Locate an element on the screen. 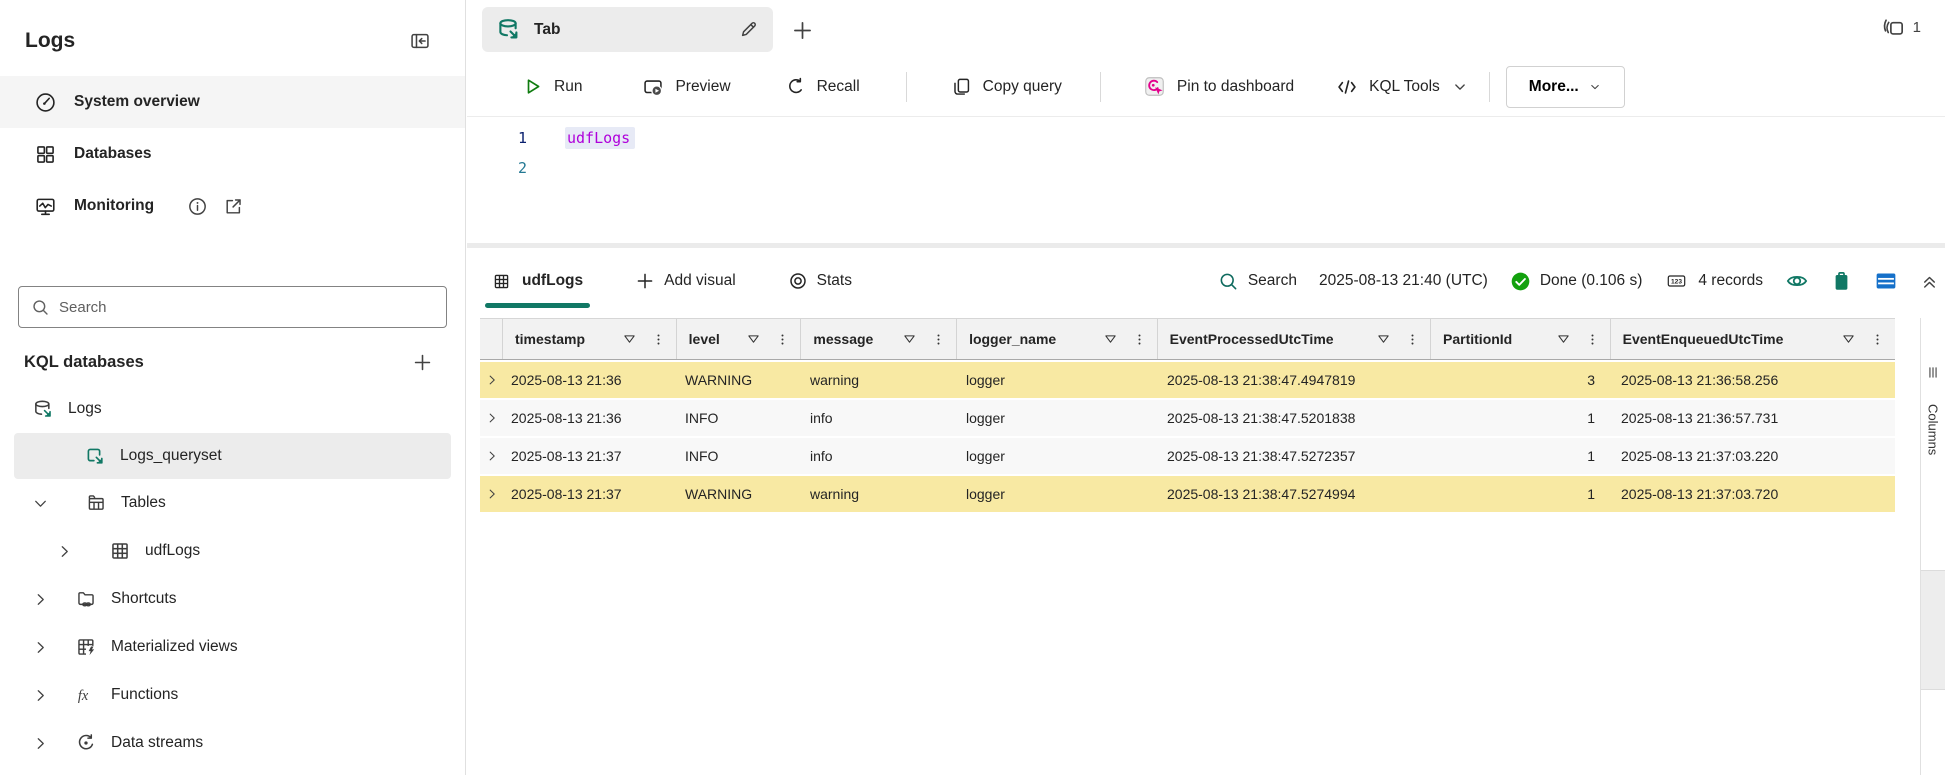 This screenshot has width=1945, height=775. results-table-tab-label: udfLogs is located at coordinates (553, 280).